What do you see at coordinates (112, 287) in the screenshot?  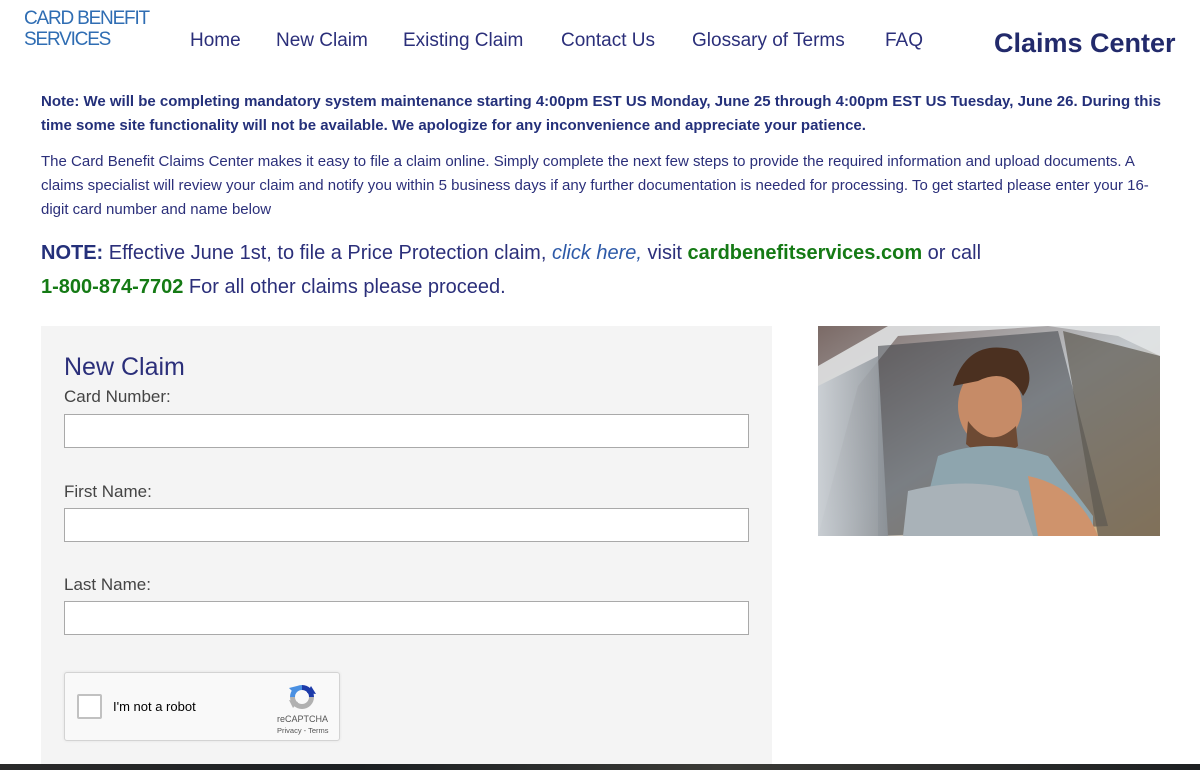 I see `phone-number-link: 1-800-874-7702` at bounding box center [112, 287].